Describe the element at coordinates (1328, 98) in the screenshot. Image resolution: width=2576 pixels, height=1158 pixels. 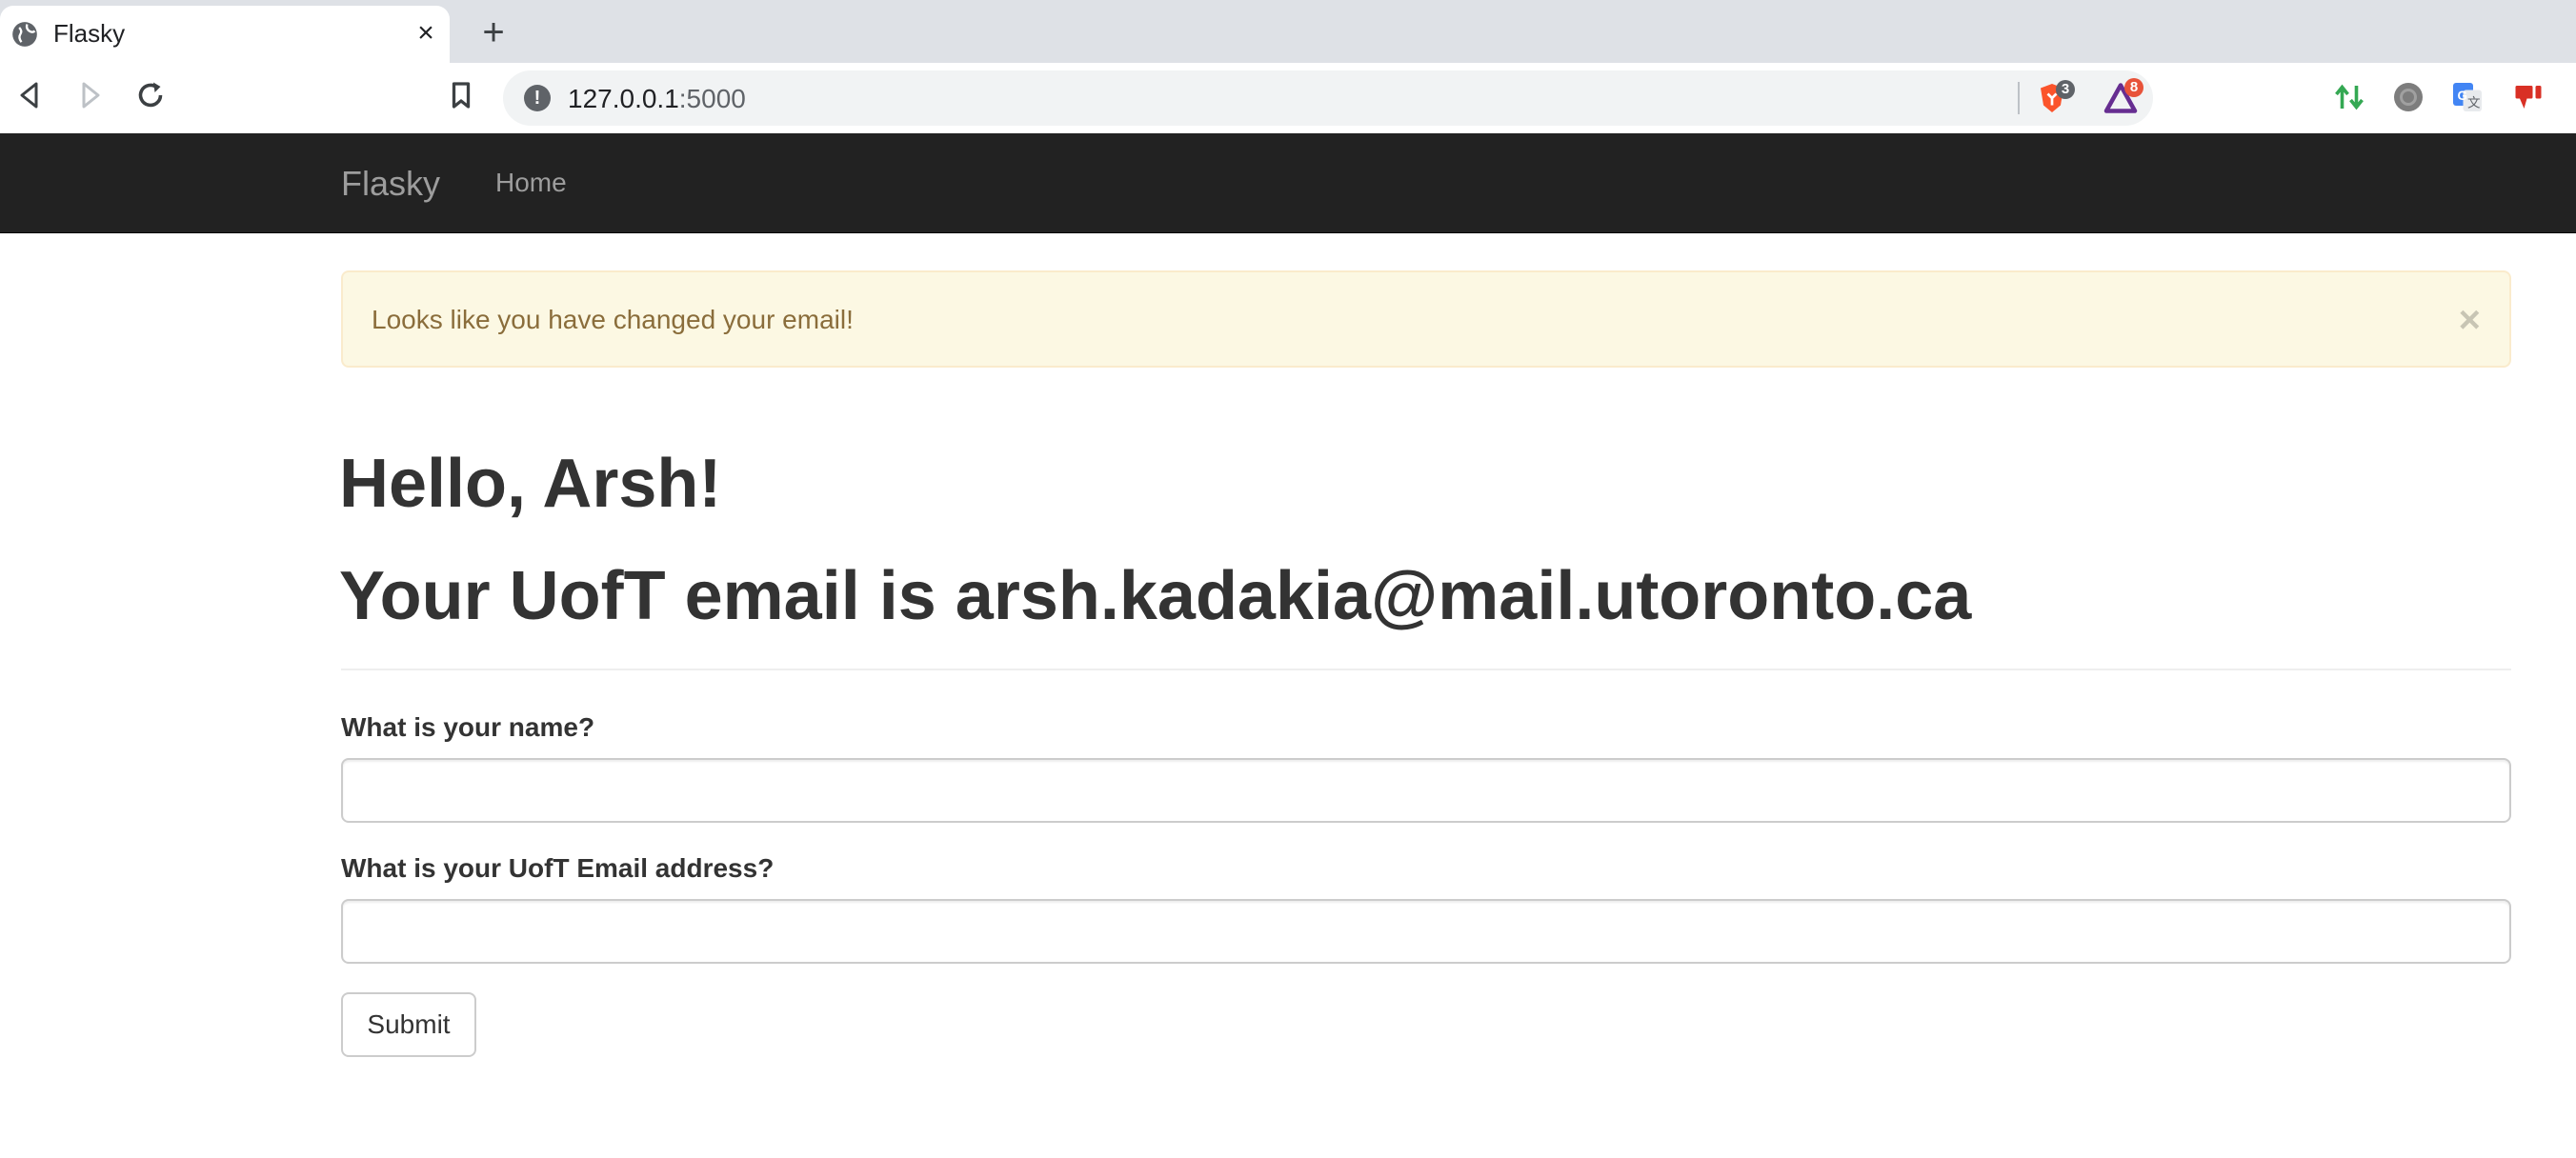
I see `address-bar: ! 127.0.0.1:5000 3 8` at that location.